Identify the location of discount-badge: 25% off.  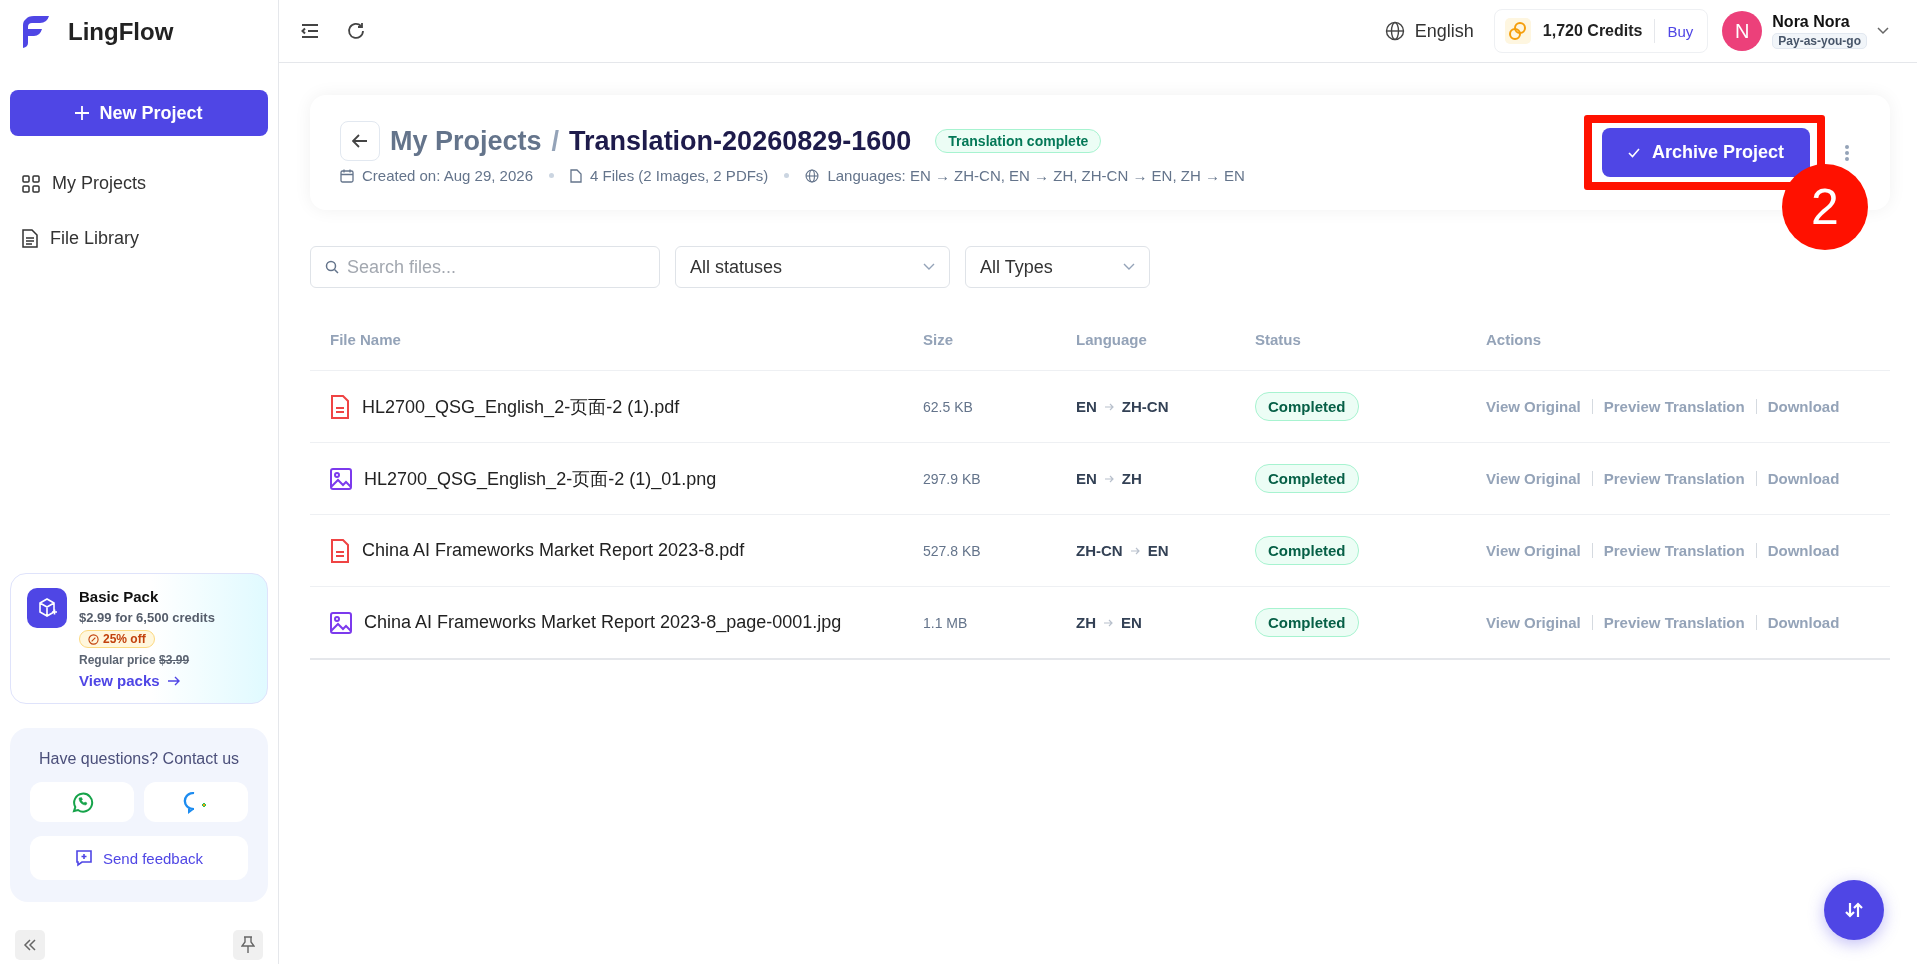
(117, 639).